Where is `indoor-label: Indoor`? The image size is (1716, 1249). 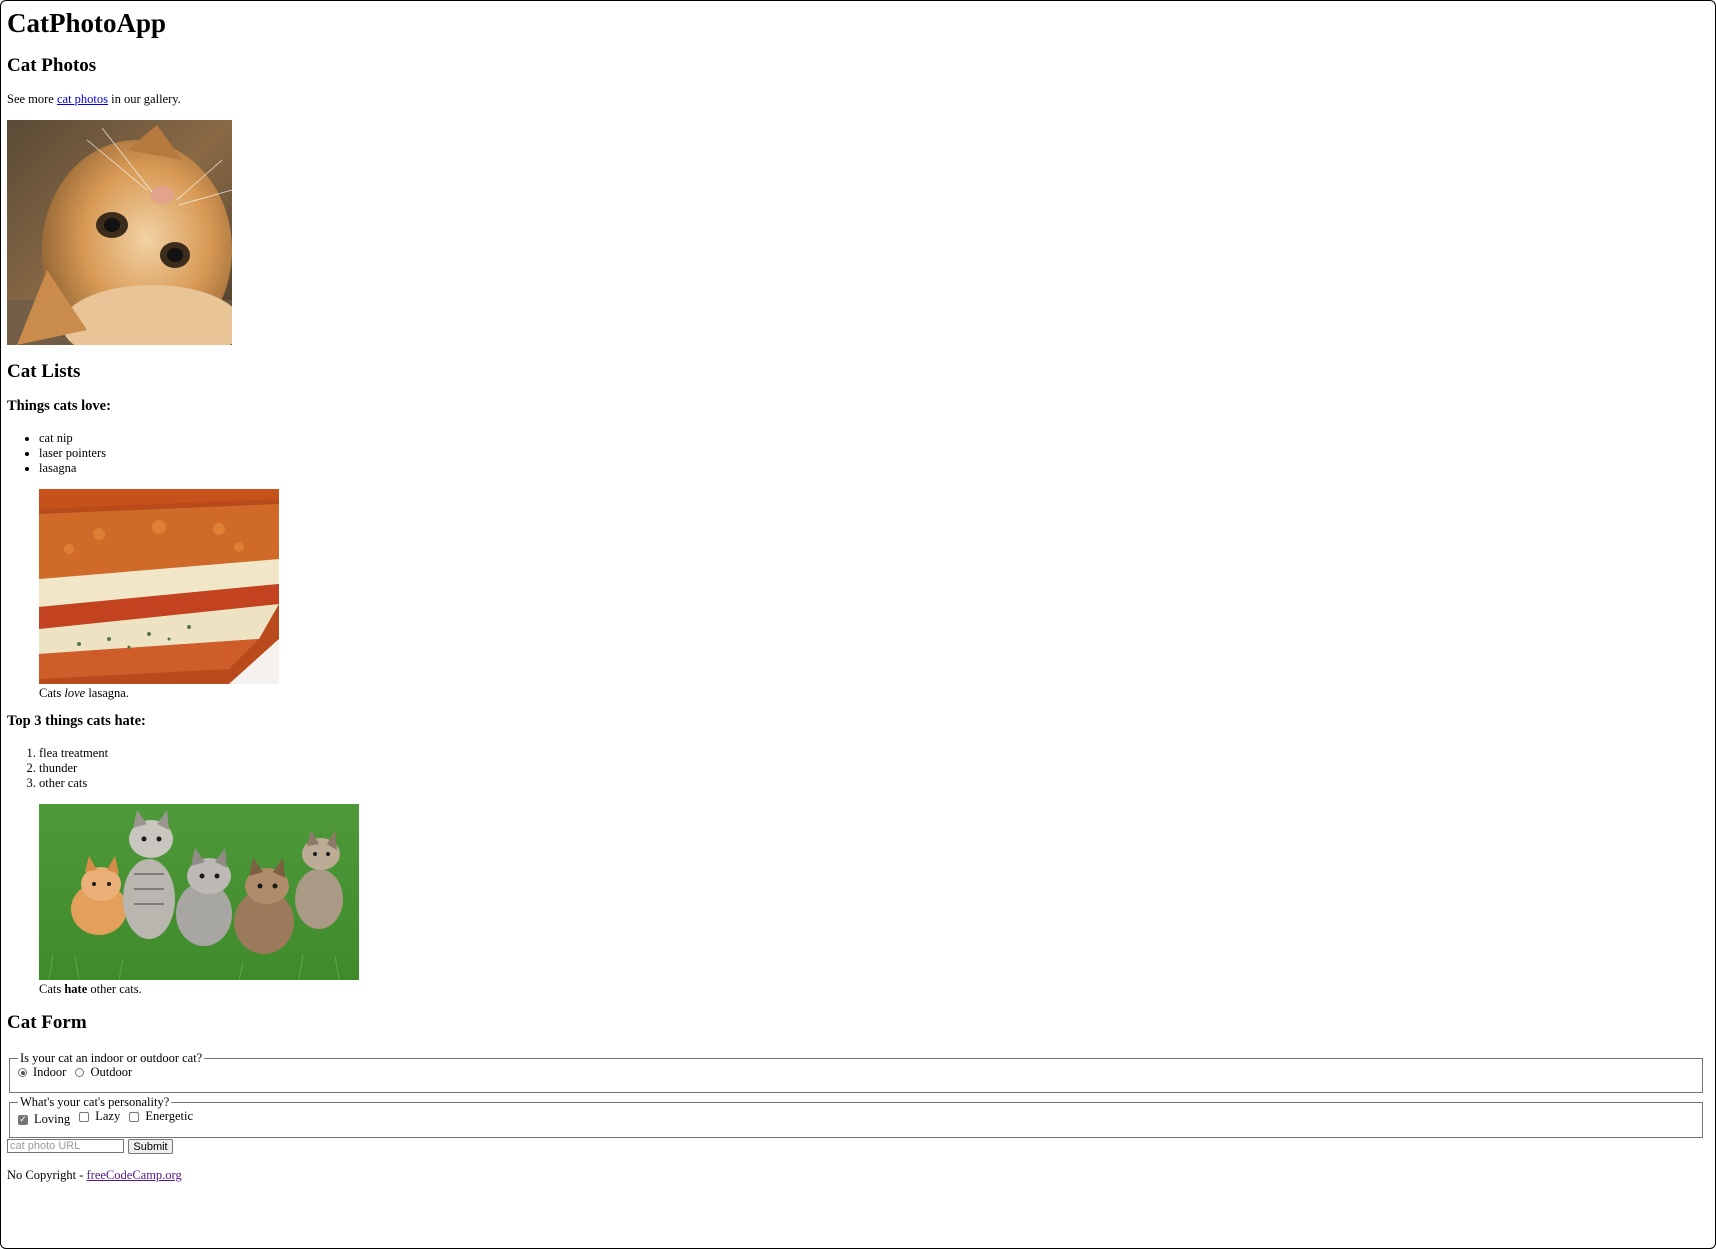 indoor-label: Indoor is located at coordinates (50, 1072).